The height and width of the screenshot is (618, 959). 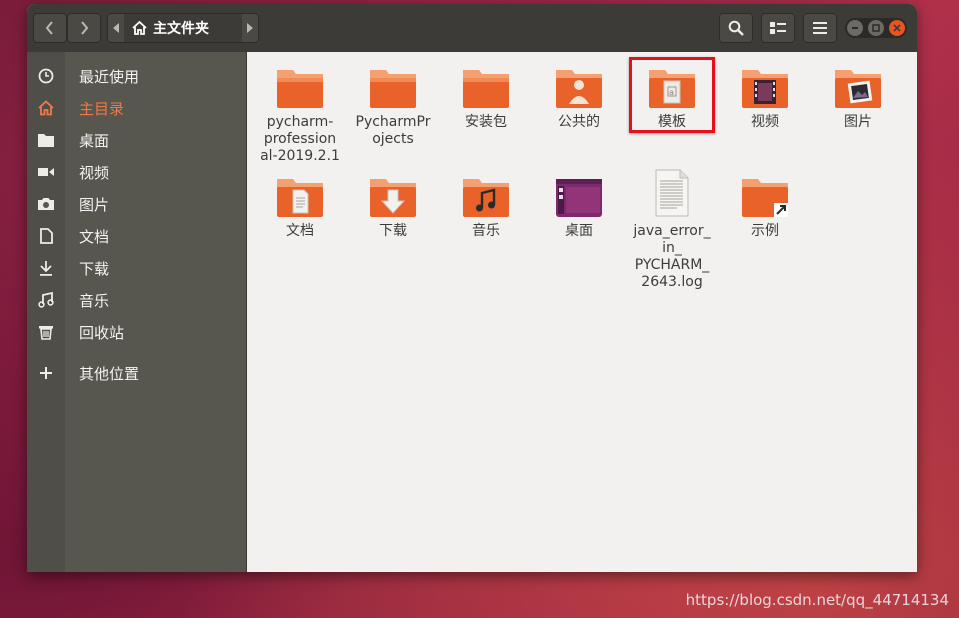 I want to click on sidebar-item-pictures: 图片, so click(x=137, y=204).